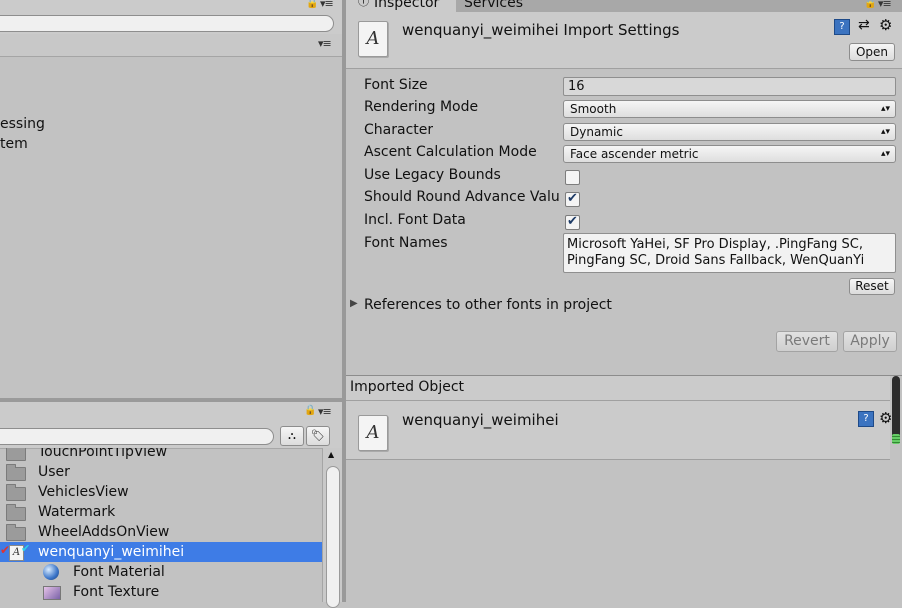  Describe the element at coordinates (498, 6) in the screenshot. I see `tab-services: Services` at that location.